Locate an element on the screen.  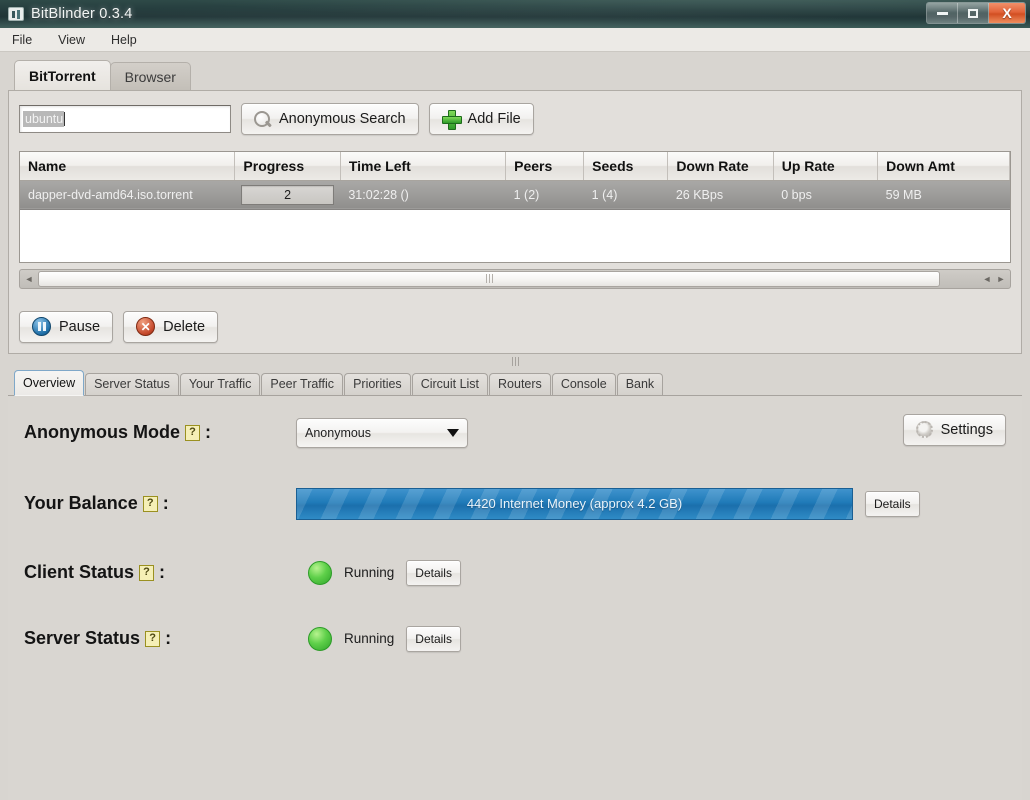
tab-circuit-list: Circuit List is located at coordinates (450, 383).